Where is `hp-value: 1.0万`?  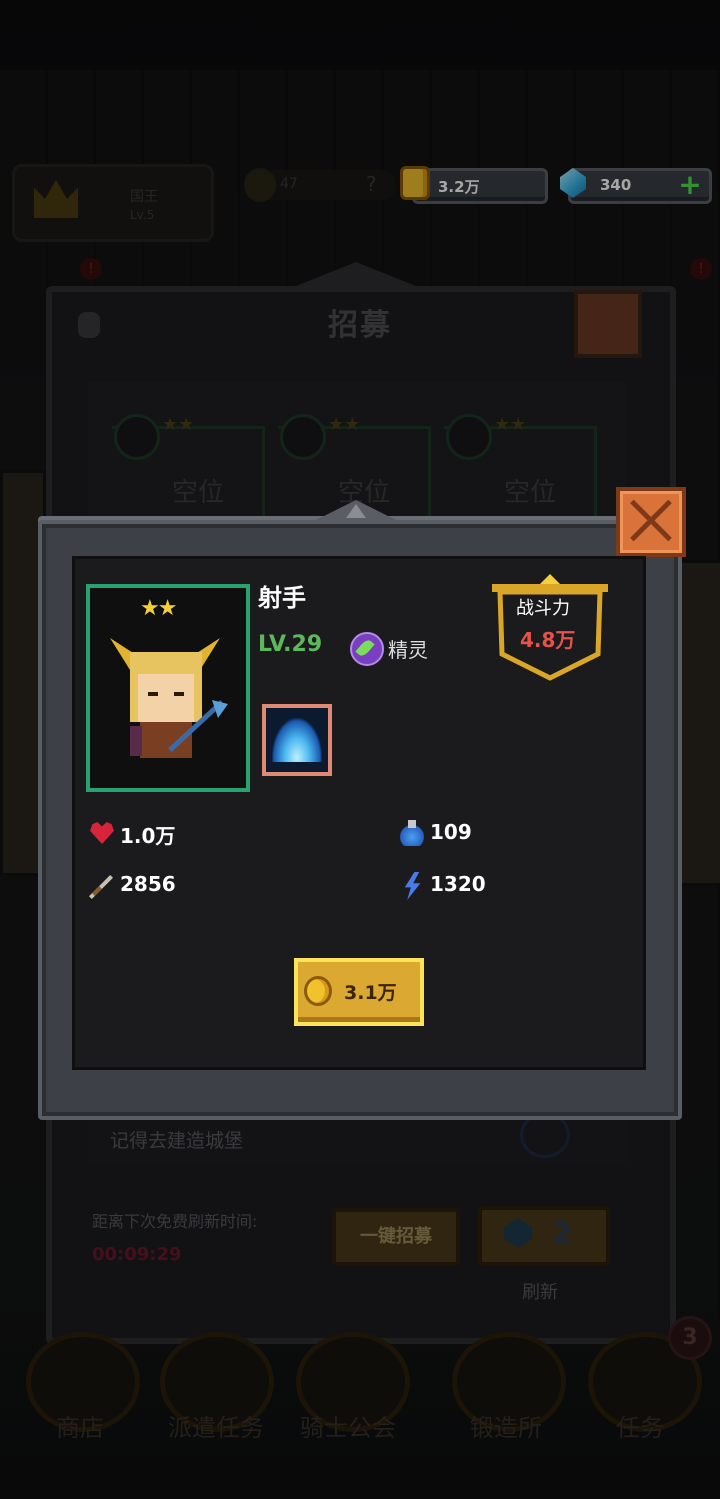
hp-value: 1.0万 is located at coordinates (148, 836).